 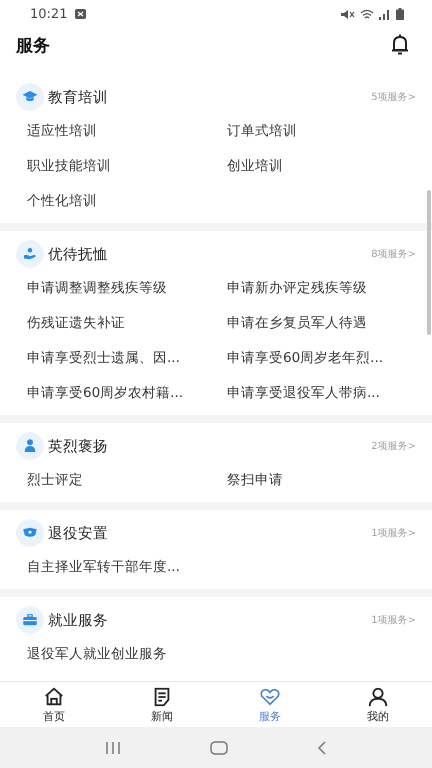 I want to click on section-title: 教育培训, so click(x=78, y=97).